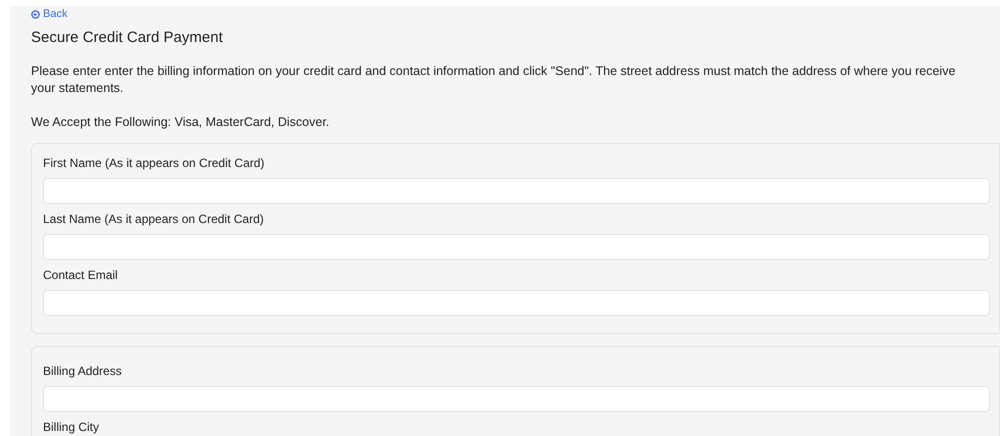 The image size is (1000, 436). What do you see at coordinates (493, 80) in the screenshot?
I see `instruction-text: Please enter enter the billing information on your credit card and contact information and click "Send". The street address must match the address of where you receive your statements.` at bounding box center [493, 80].